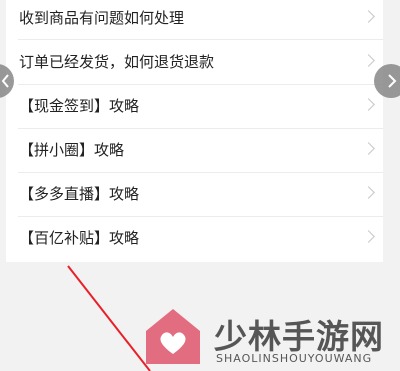  Describe the element at coordinates (117, 62) in the screenshot. I see `faq-item-label: 订单已经发货，如何退货退款` at that location.